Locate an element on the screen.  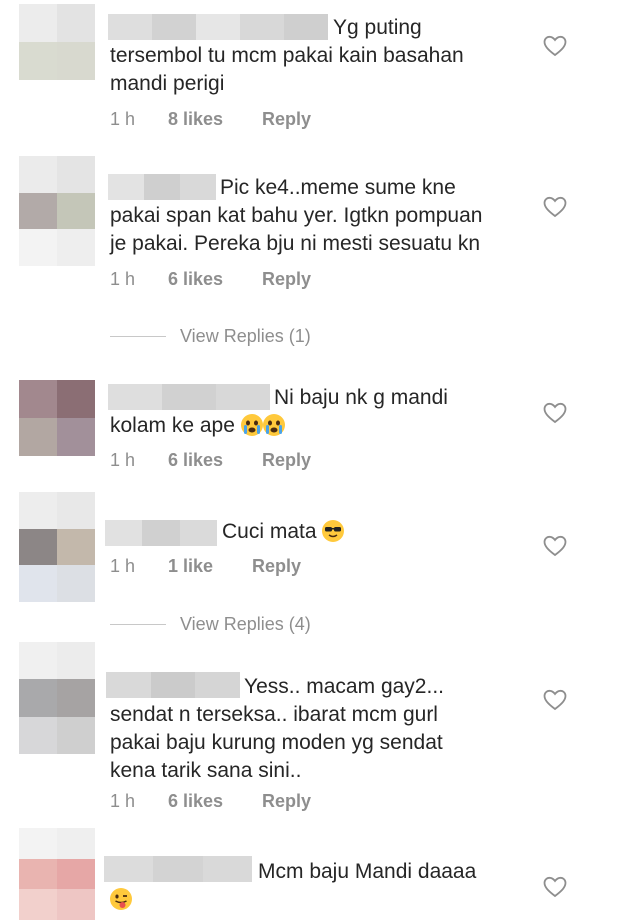
view-replies-label: View Replies (4) is located at coordinates (245, 624).